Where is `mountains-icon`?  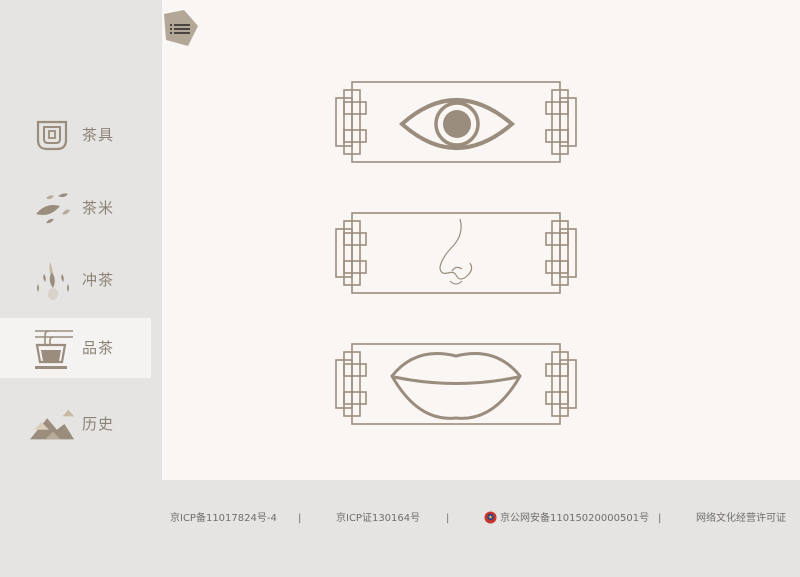
mountains-icon is located at coordinates (52, 424).